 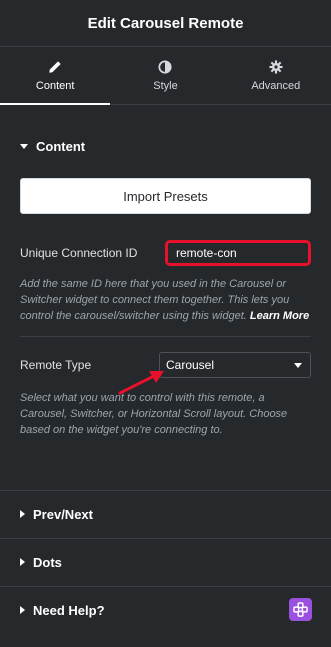 I want to click on tab-bar: Content Style Advanced, so click(x=165, y=76).